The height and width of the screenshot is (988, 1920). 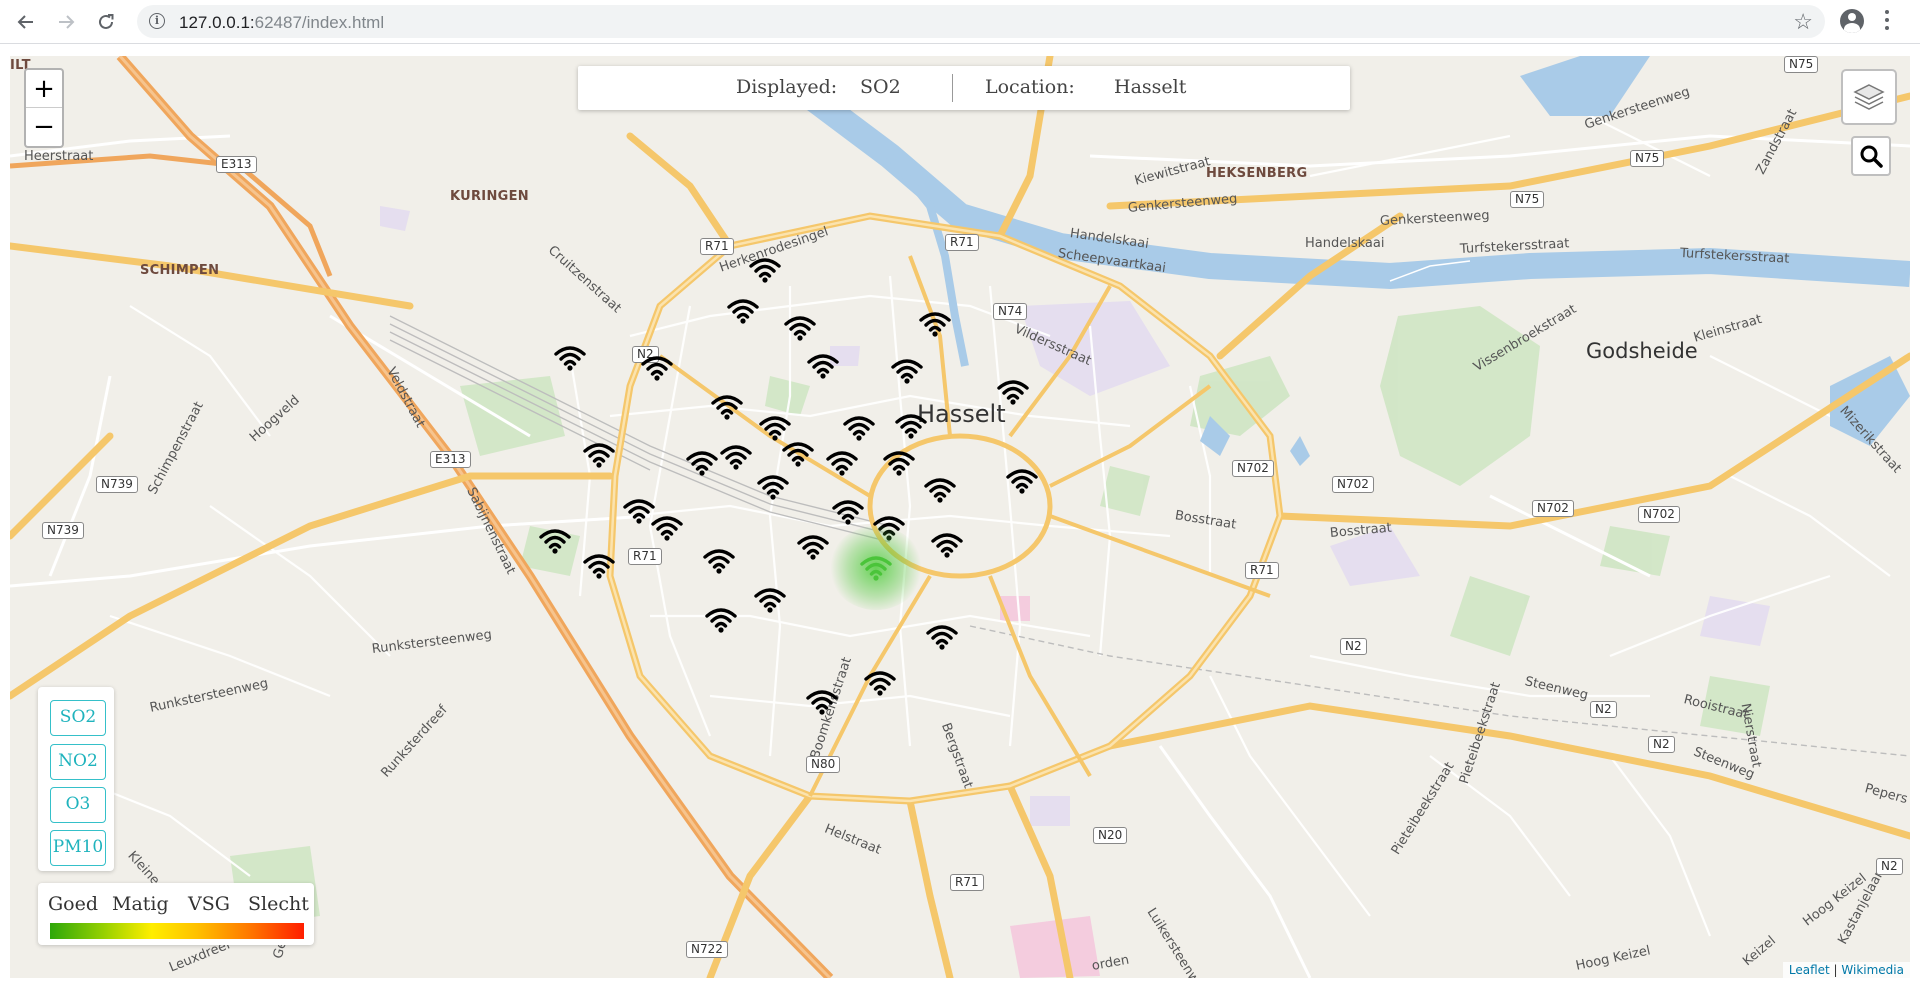 I want to click on town-label: Godsheide, so click(x=1642, y=351).